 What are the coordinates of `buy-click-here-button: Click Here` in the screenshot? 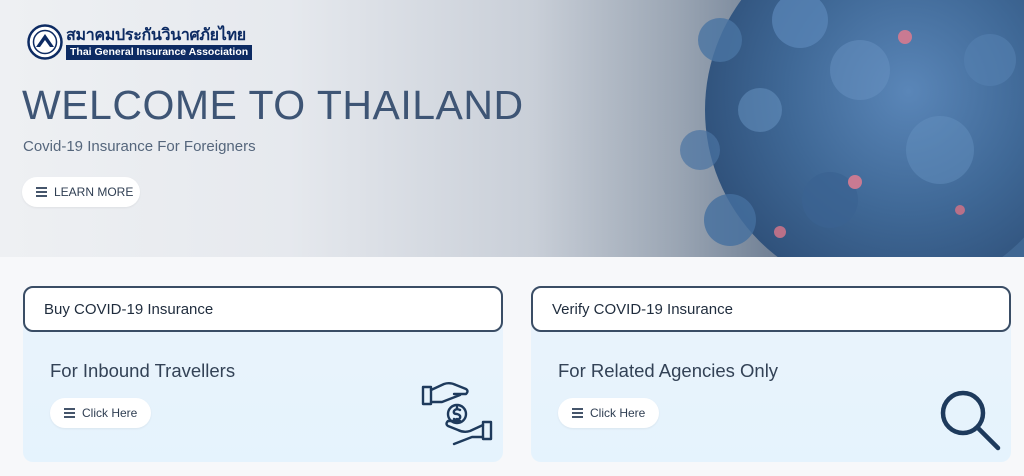 It's located at (101, 413).